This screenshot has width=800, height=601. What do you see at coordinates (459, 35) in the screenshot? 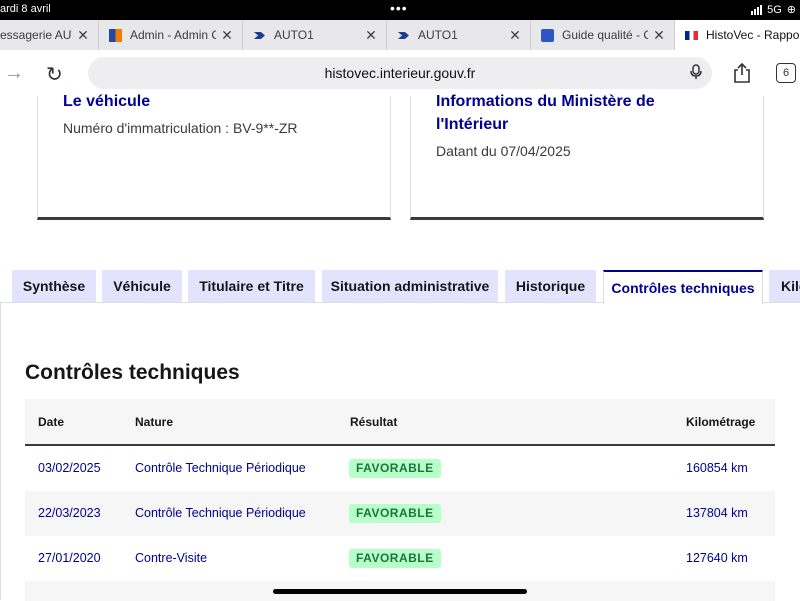
I see `browser-tab-auto1-b: AUTO1 ✕` at bounding box center [459, 35].